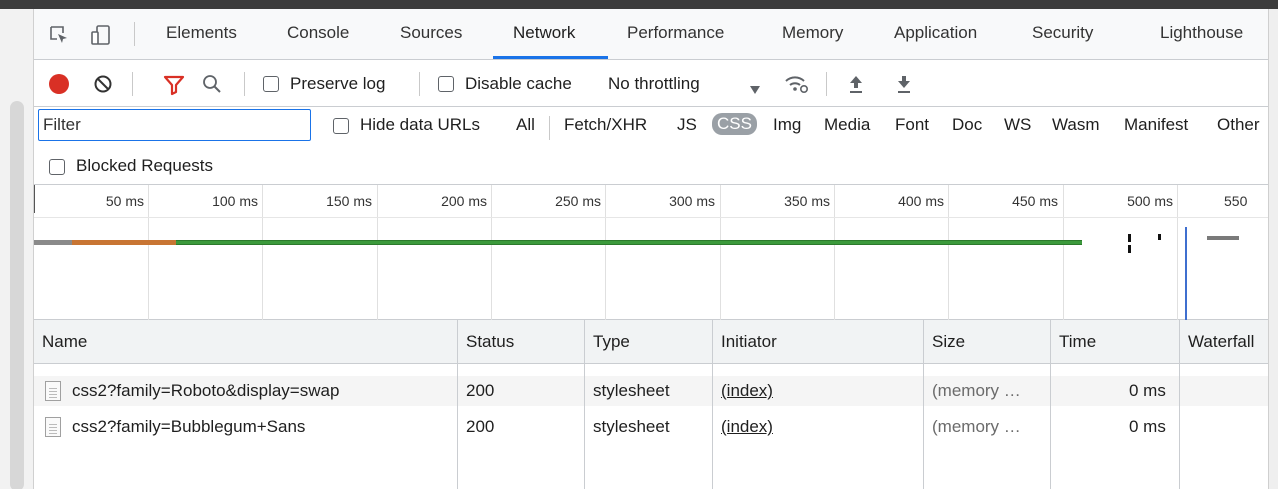 This screenshot has width=1278, height=489. Describe the element at coordinates (629, 242) in the screenshot. I see `overview-bar-green` at that location.